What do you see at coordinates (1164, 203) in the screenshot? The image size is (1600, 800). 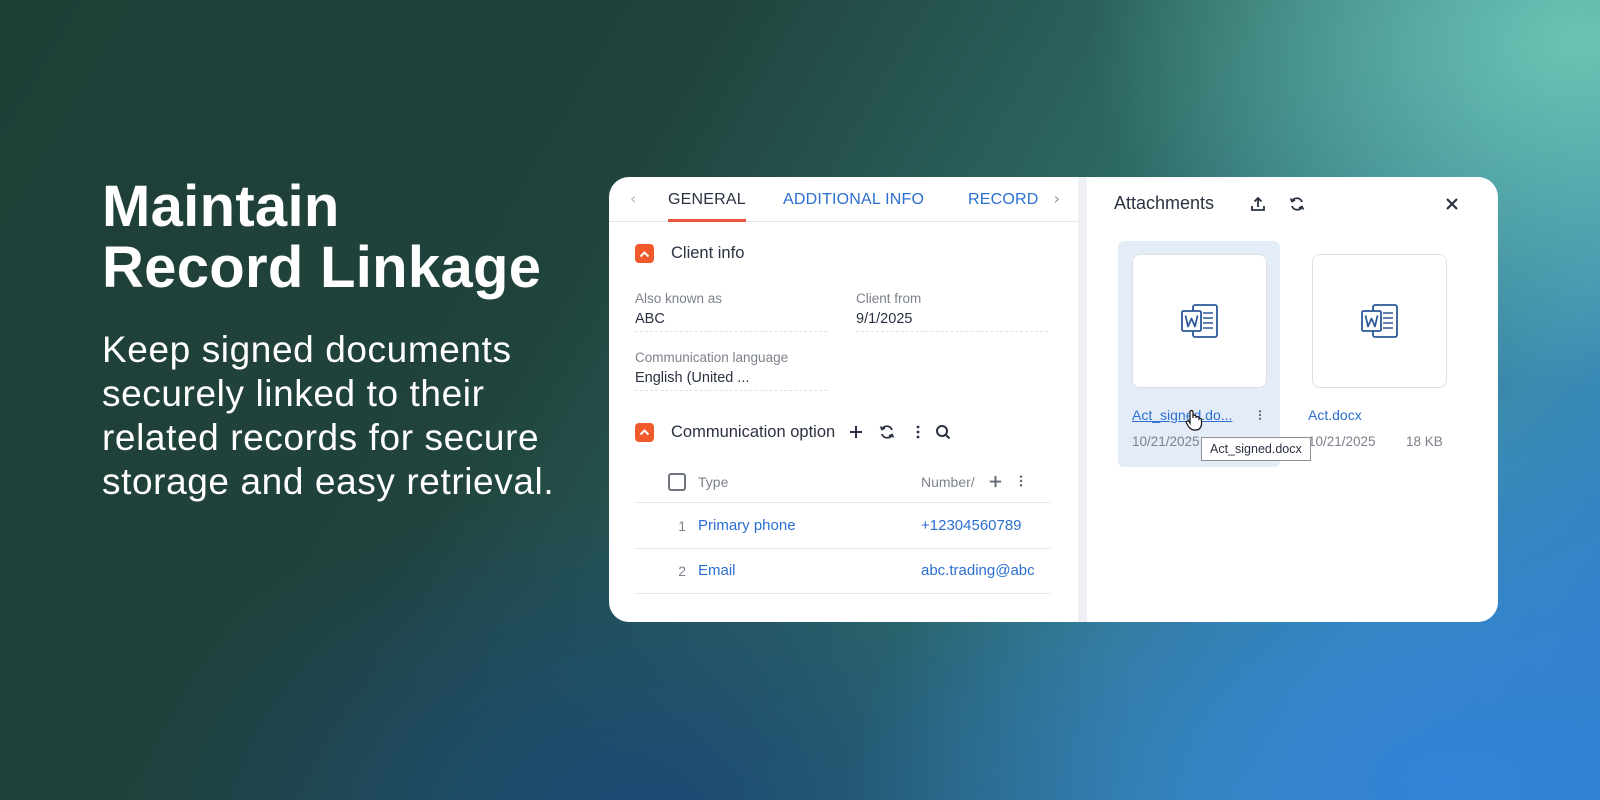 I see `attachments-title: Attachments` at bounding box center [1164, 203].